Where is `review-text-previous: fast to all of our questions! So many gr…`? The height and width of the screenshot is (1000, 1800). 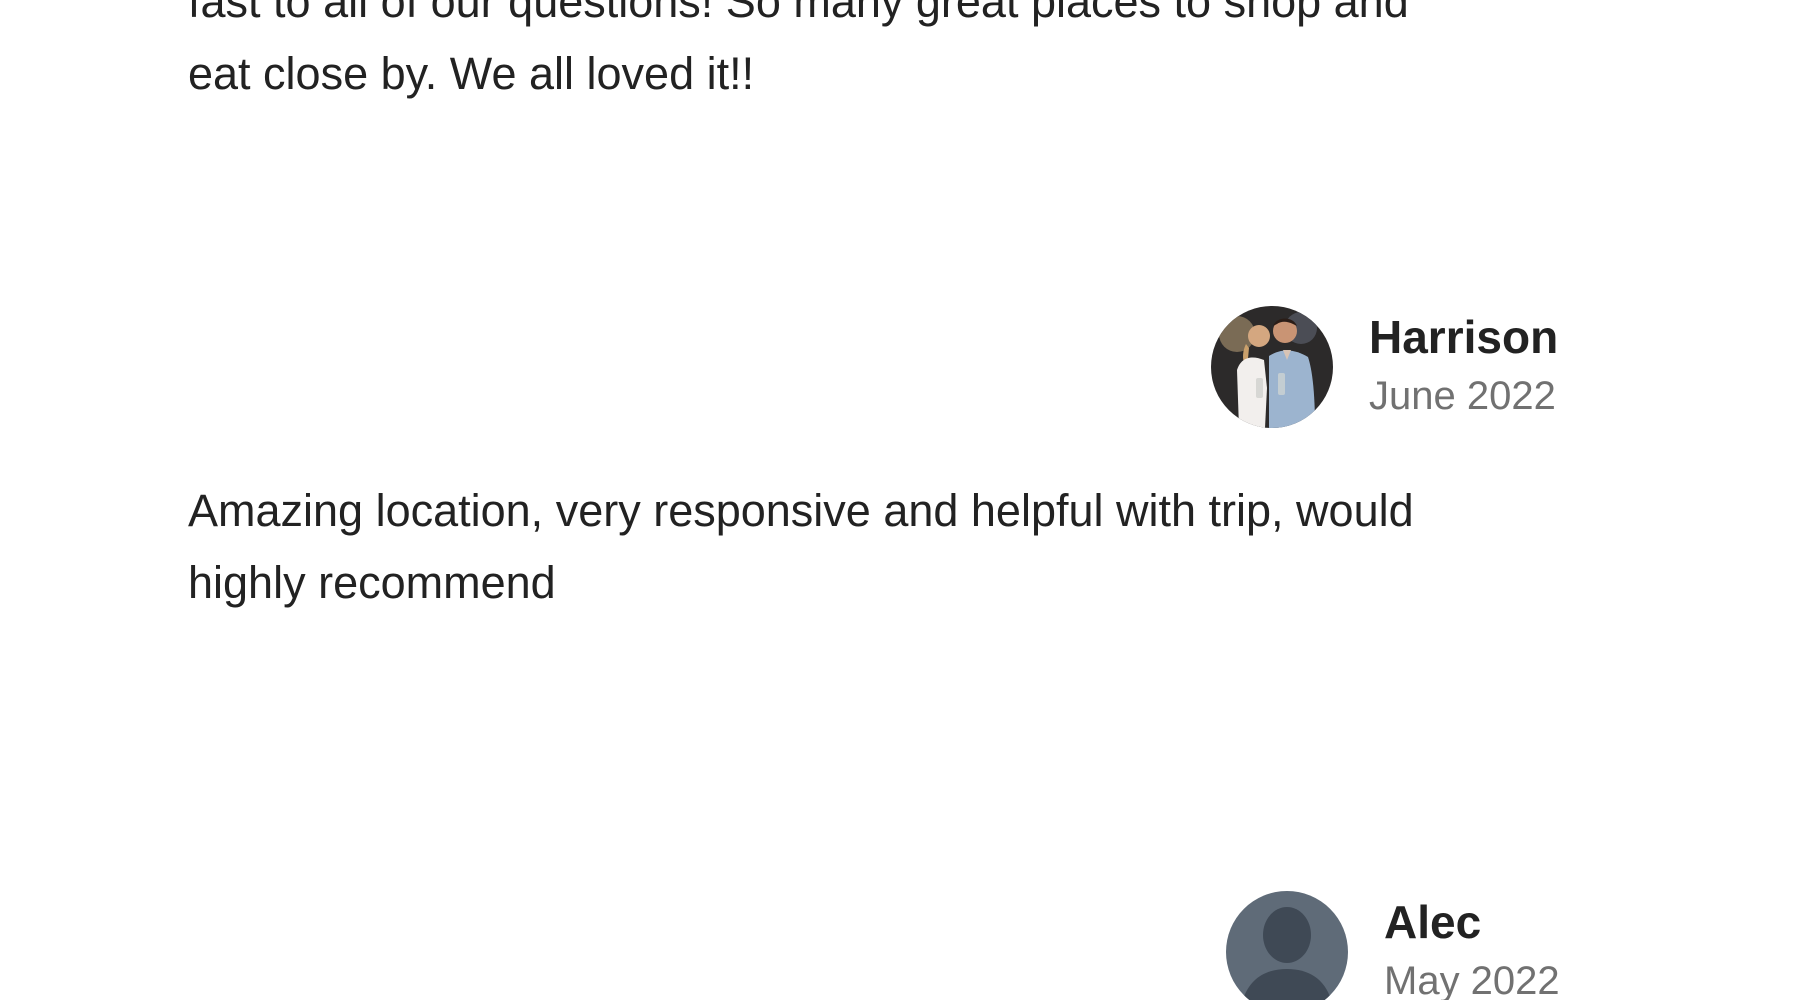
review-text-previous: fast to all of our questions! So many gr… is located at coordinates (888, 55).